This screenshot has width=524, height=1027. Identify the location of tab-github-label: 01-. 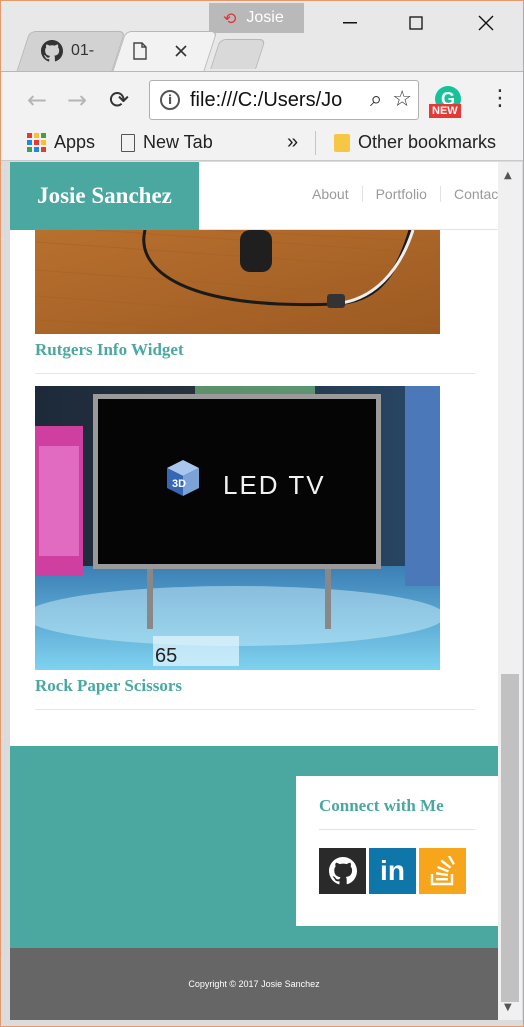
(83, 50).